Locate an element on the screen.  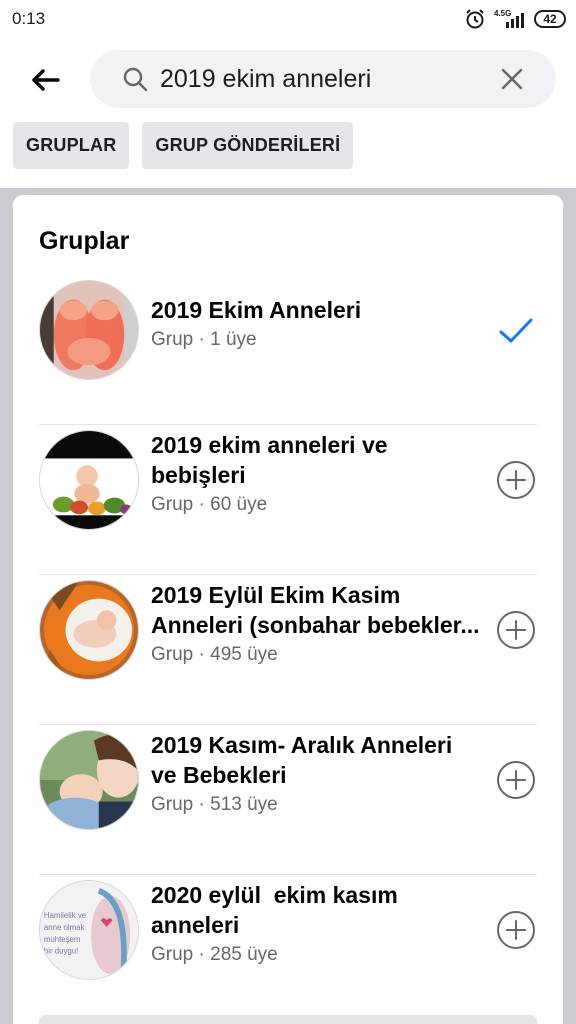
battery-level: 42 is located at coordinates (550, 19).